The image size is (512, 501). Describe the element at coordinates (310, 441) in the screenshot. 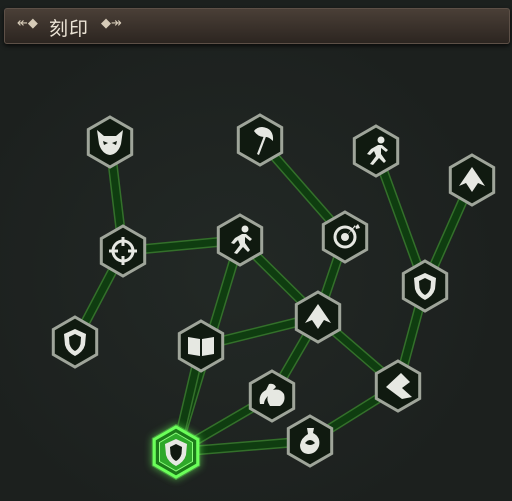

I see `node-potion` at that location.